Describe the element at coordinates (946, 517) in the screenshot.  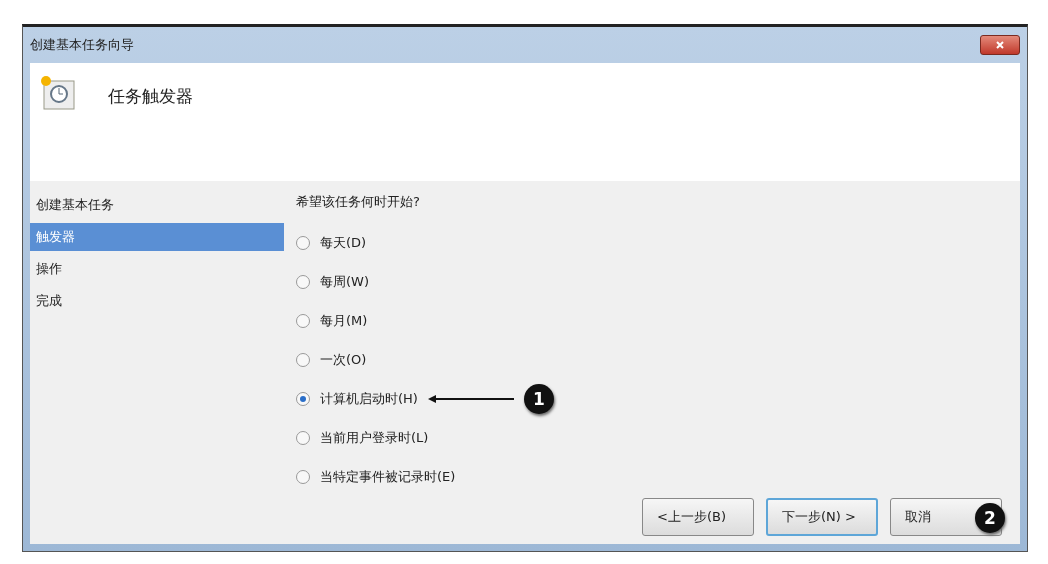
I see `dialog-button: 取消 2` at that location.